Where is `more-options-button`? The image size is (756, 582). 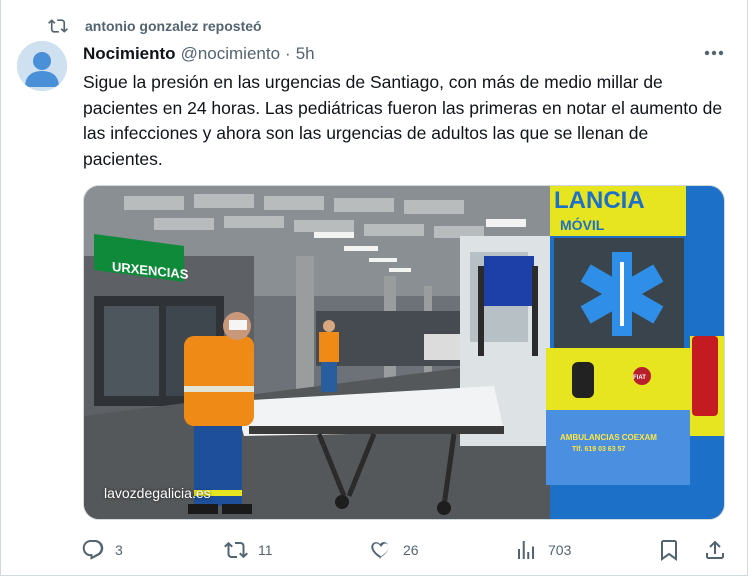 more-options-button is located at coordinates (714, 53).